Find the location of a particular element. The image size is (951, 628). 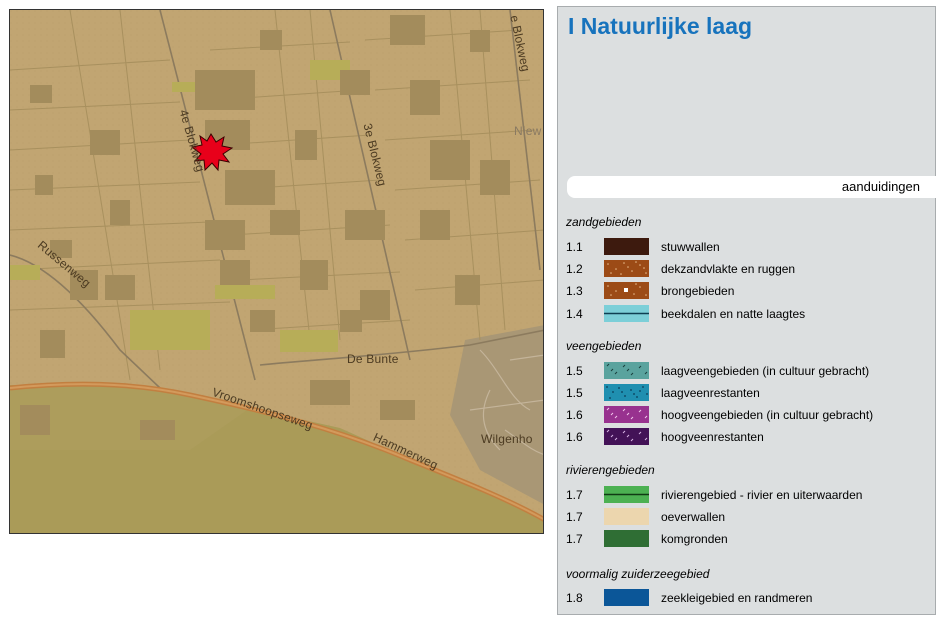

legend-section-title: rivierengebieden is located at coordinates (610, 470).